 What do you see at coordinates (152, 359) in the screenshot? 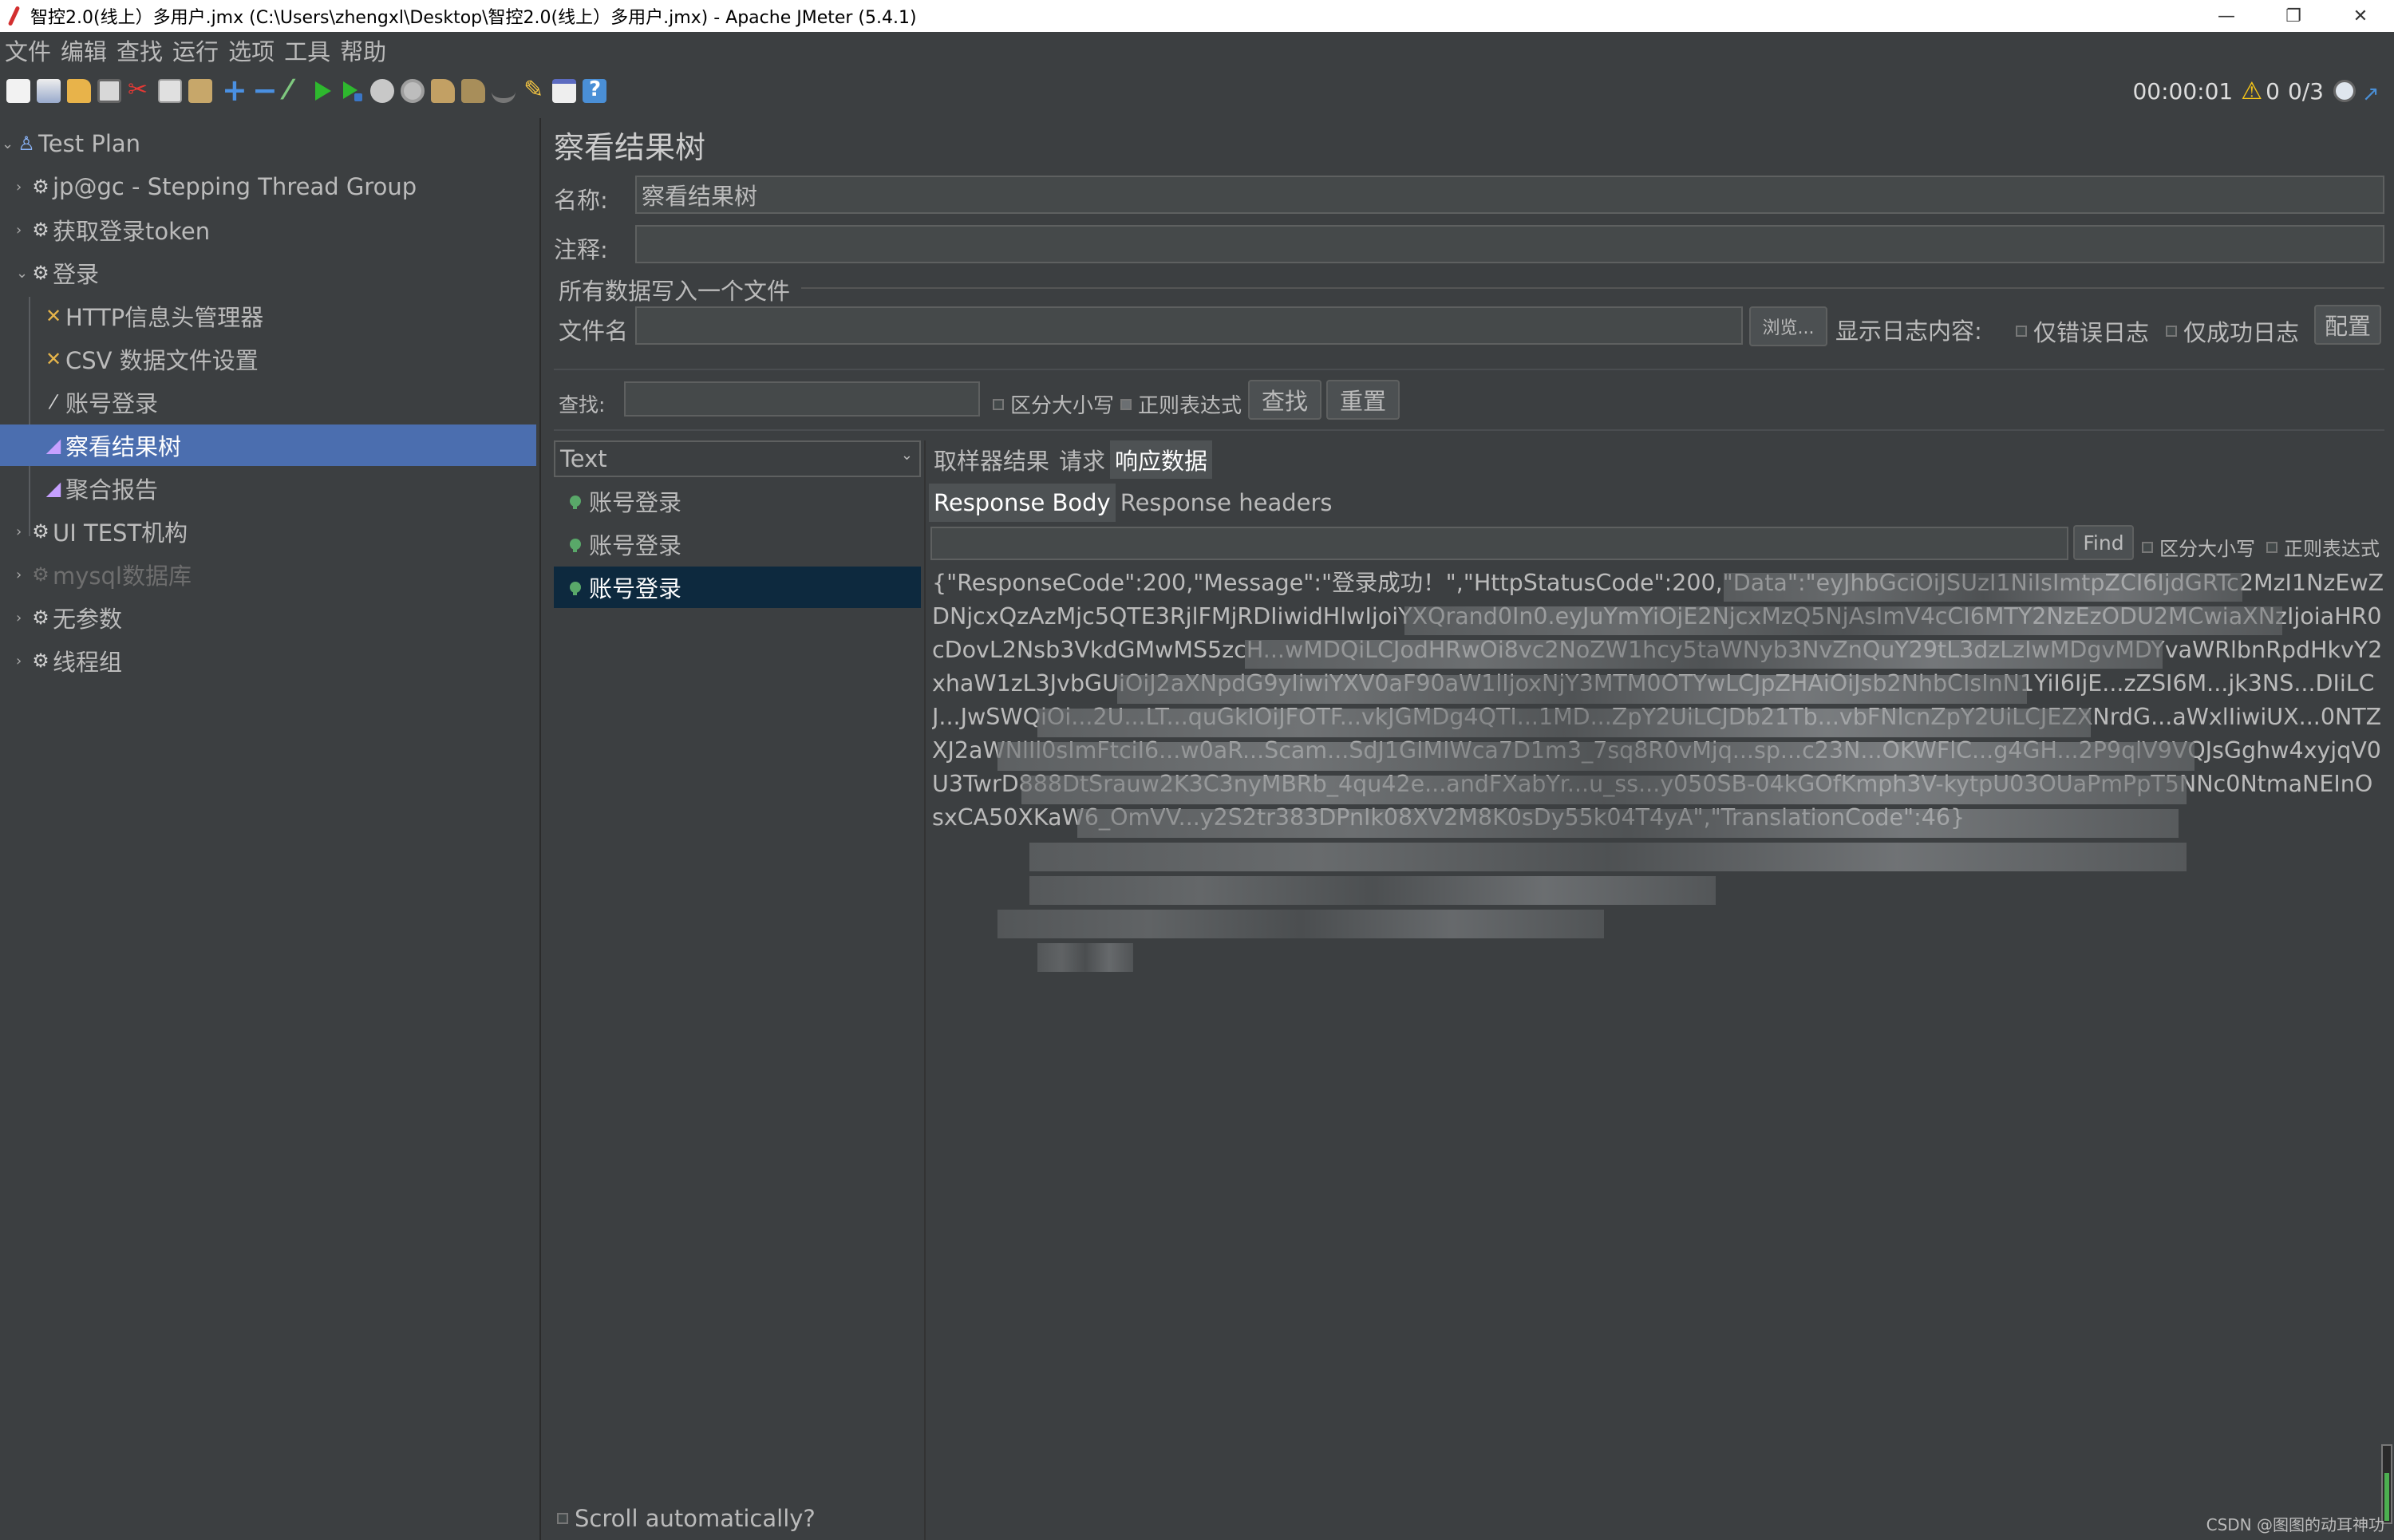
I see `tree-node-csv-data-set: ✕ CSV 数据文件设置` at bounding box center [152, 359].